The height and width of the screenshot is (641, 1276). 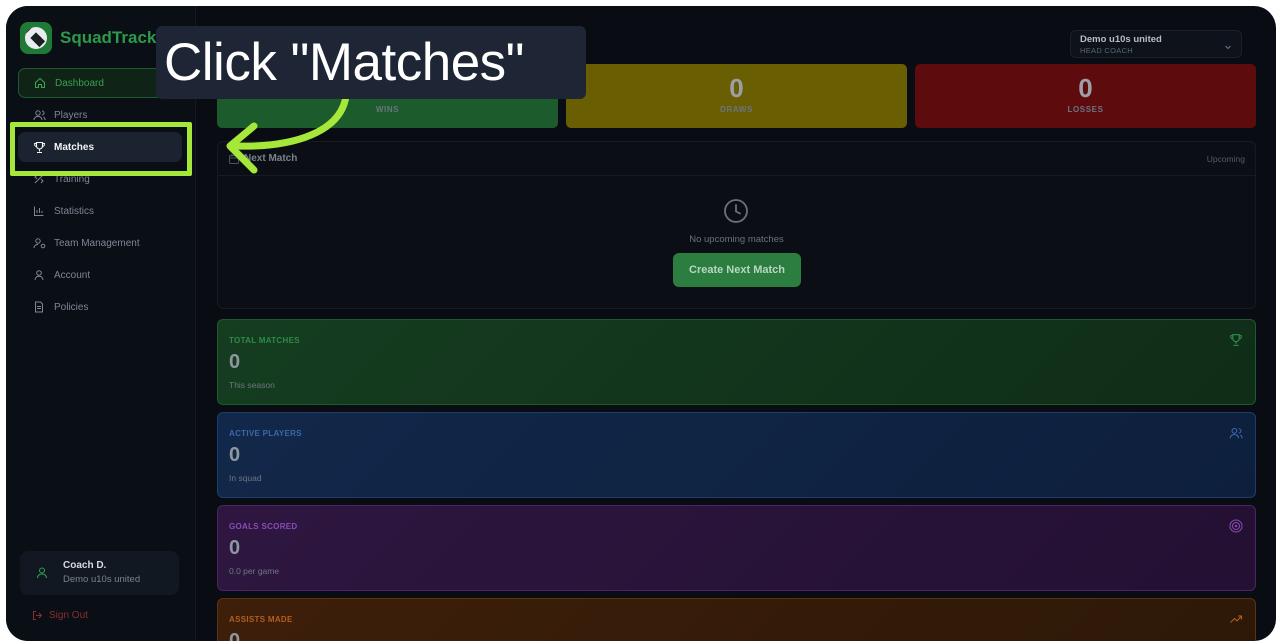 I want to click on metric-subtext: In squad, so click(x=245, y=478).